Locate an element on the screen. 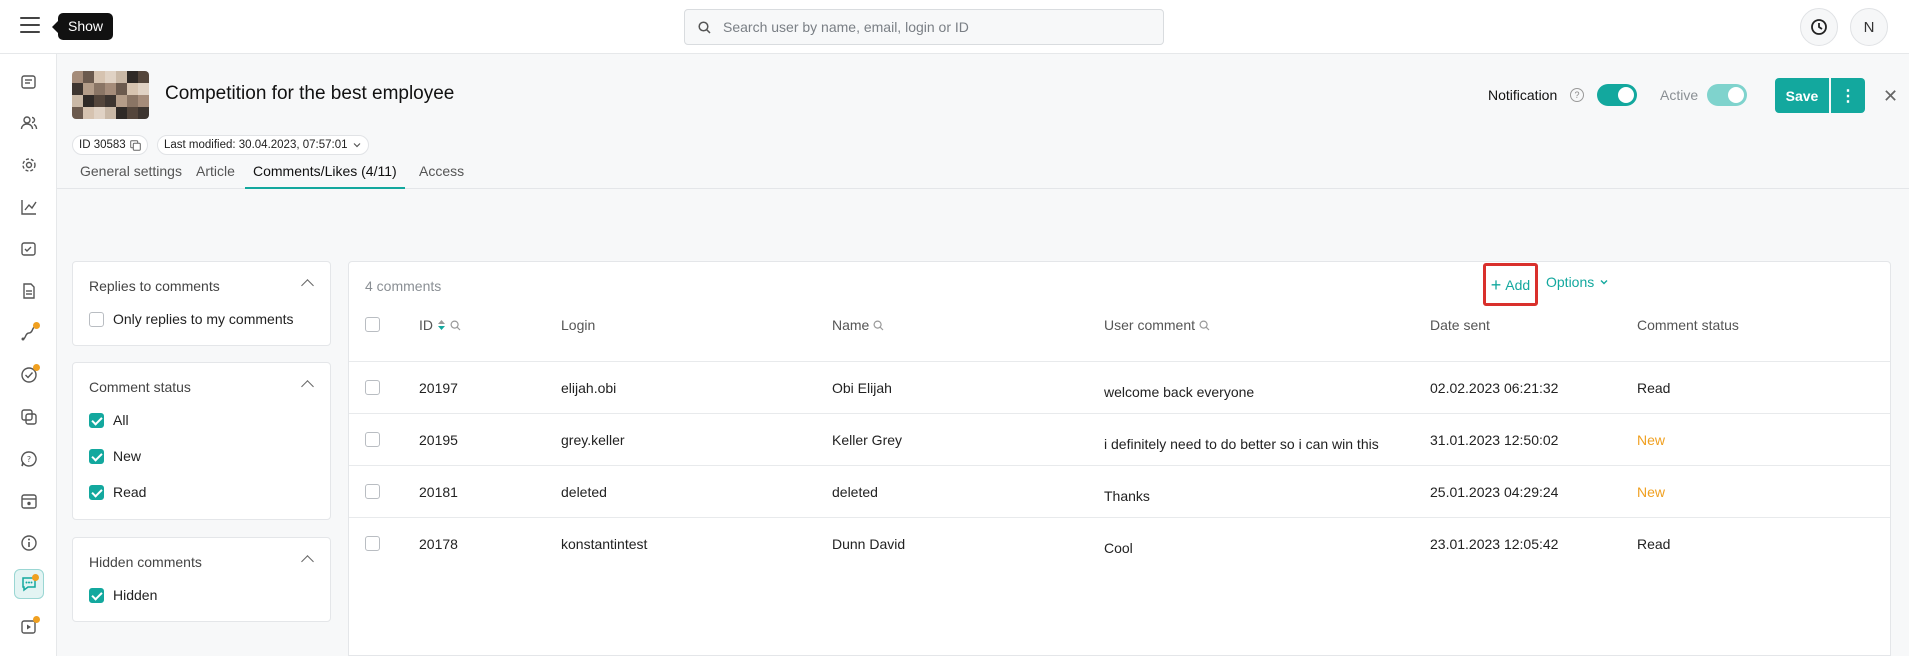  tab-general-settings: General settings is located at coordinates (131, 175).